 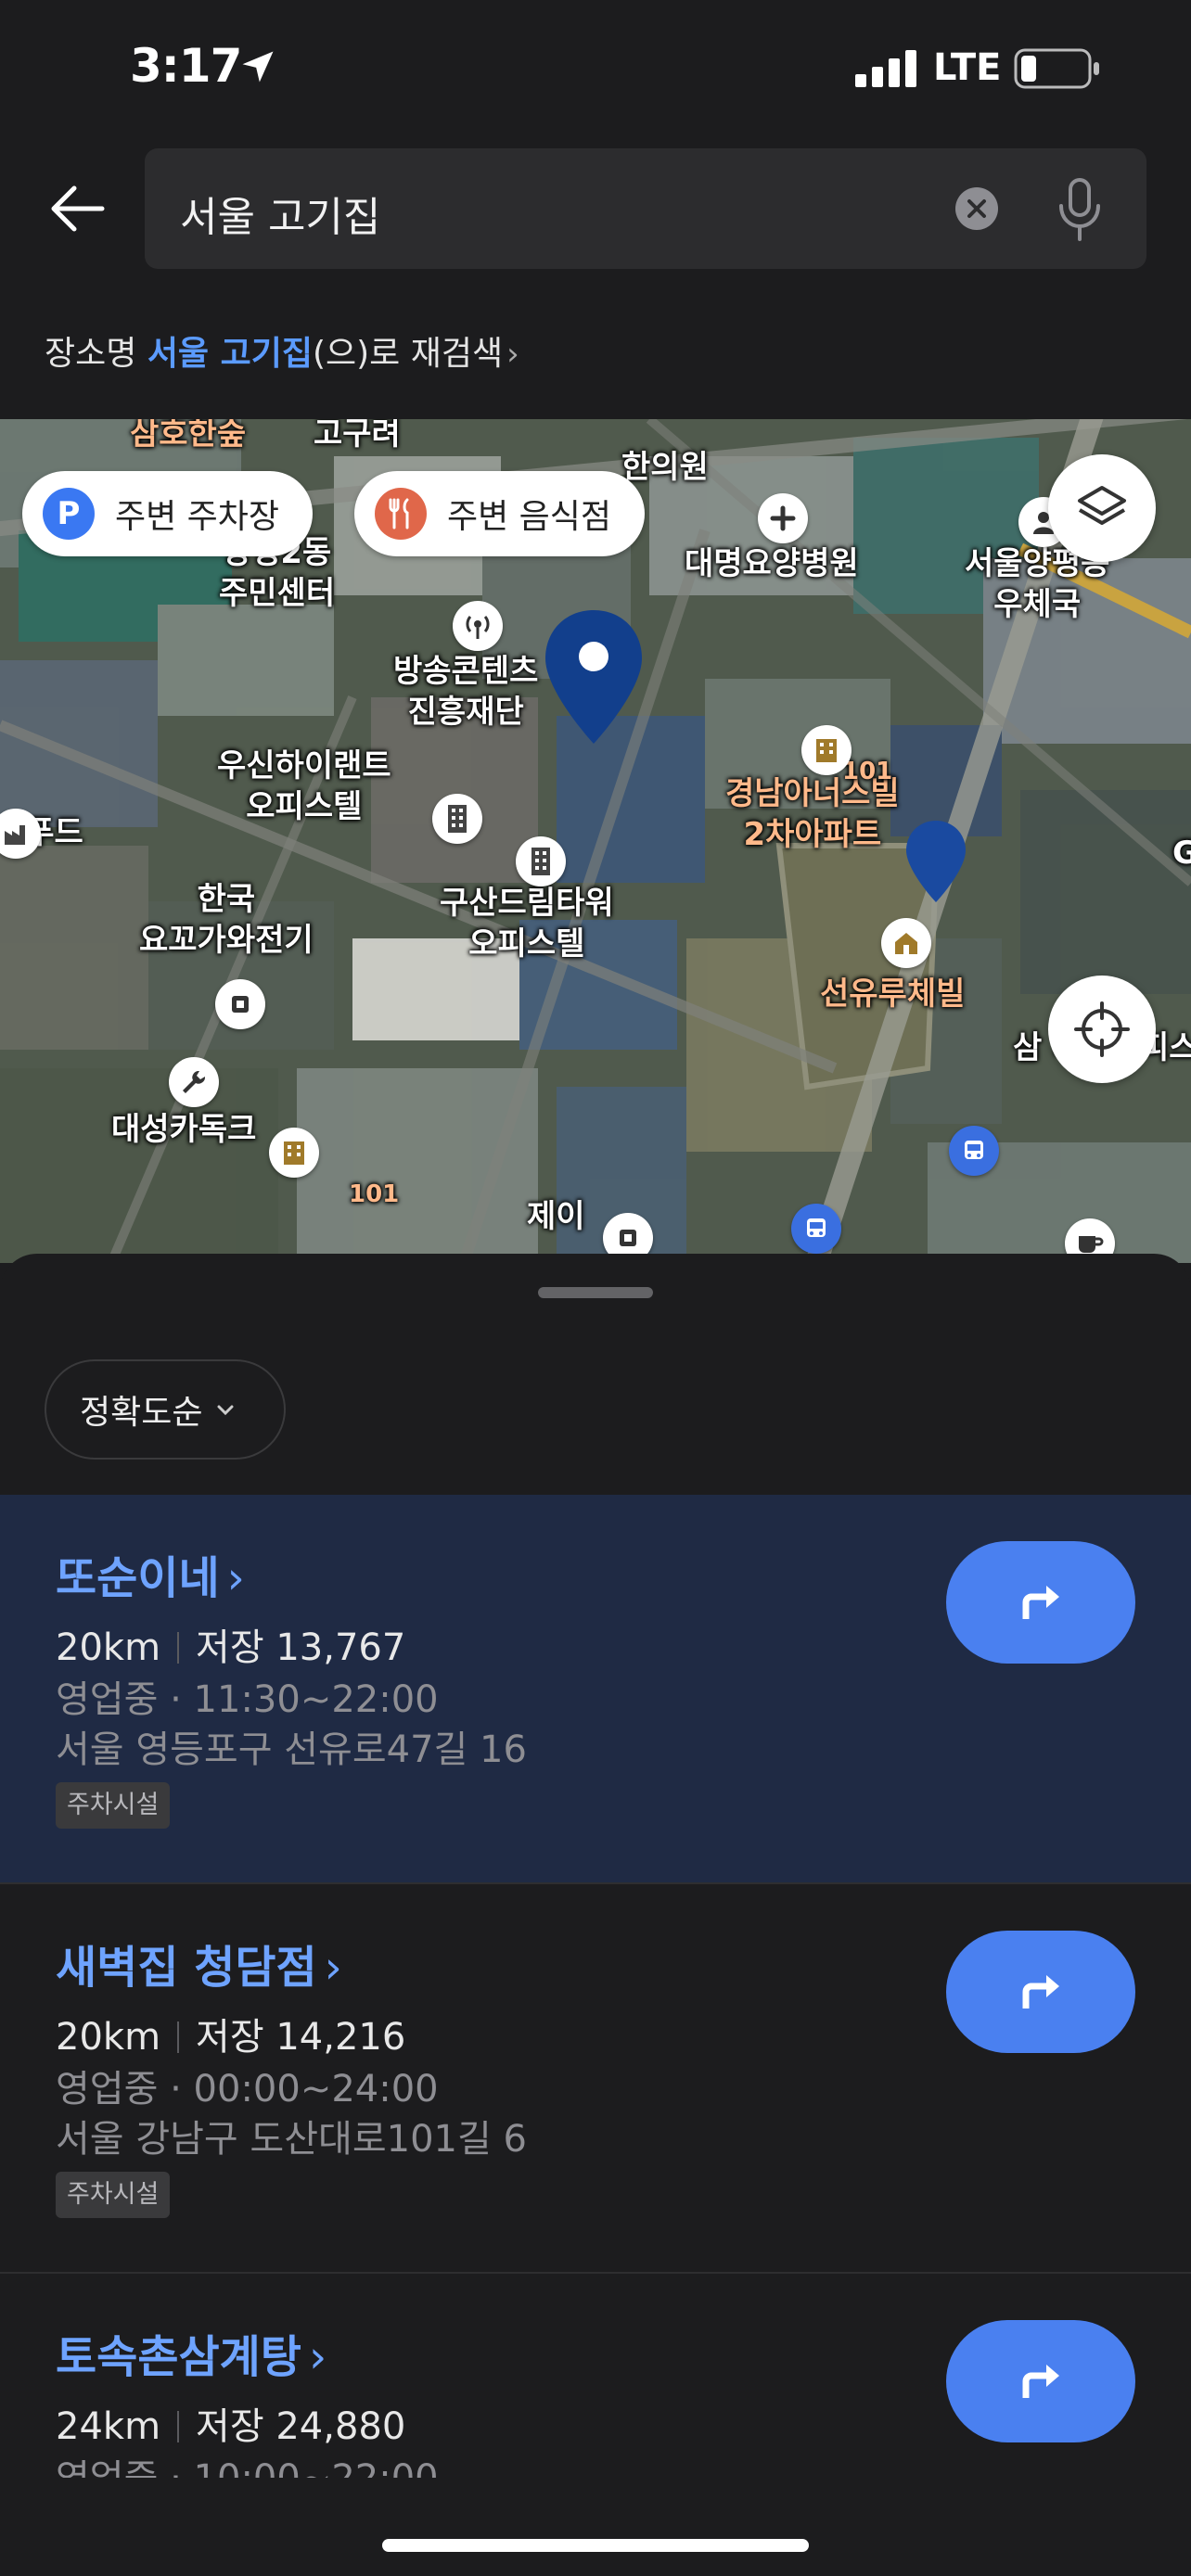 I want to click on house-poi-icon, so click(x=906, y=943).